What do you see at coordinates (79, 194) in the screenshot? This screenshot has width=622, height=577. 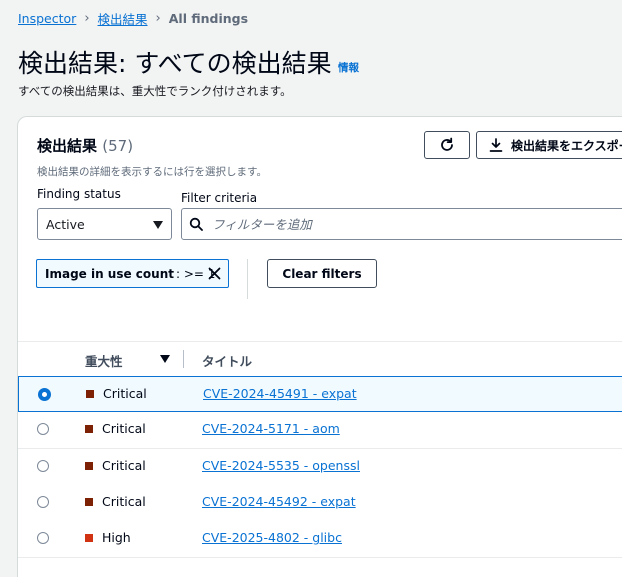 I see `finding-status-label: Finding status` at bounding box center [79, 194].